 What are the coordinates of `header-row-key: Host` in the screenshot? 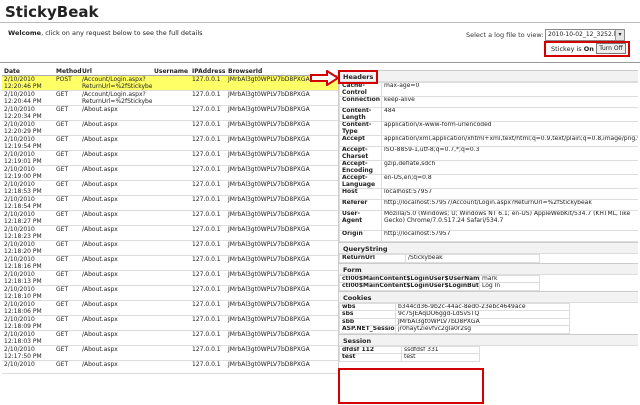 It's located at (360, 194).